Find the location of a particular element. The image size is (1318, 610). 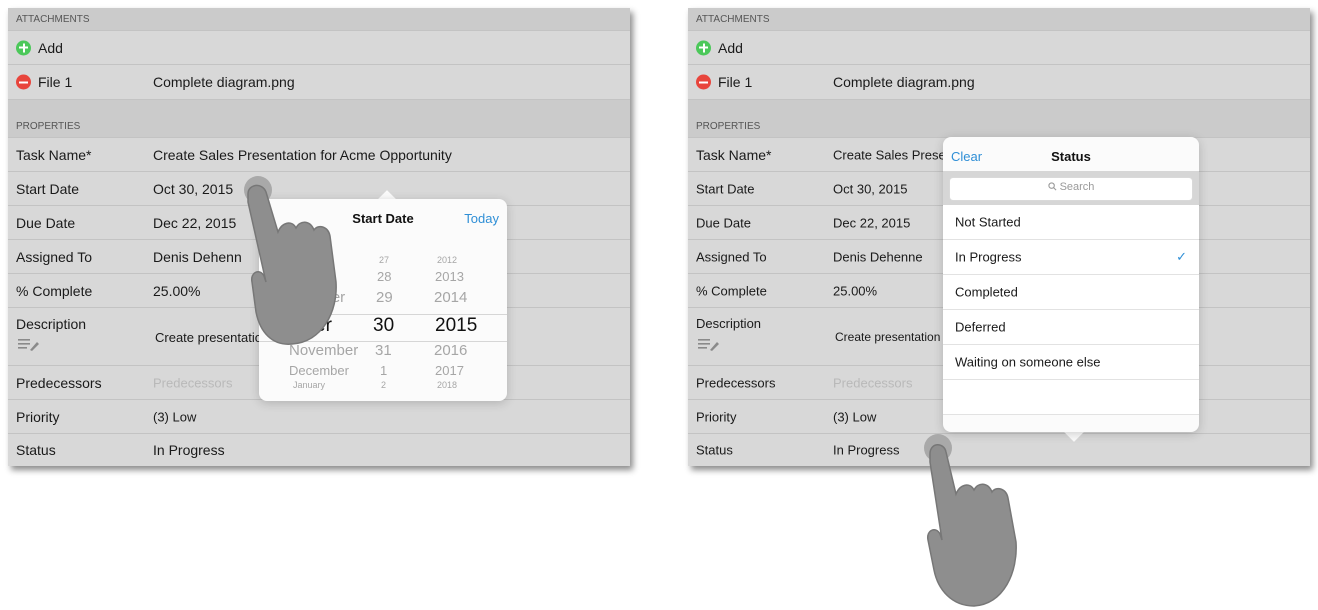

day-wheel-item: 29 is located at coordinates (384, 297).